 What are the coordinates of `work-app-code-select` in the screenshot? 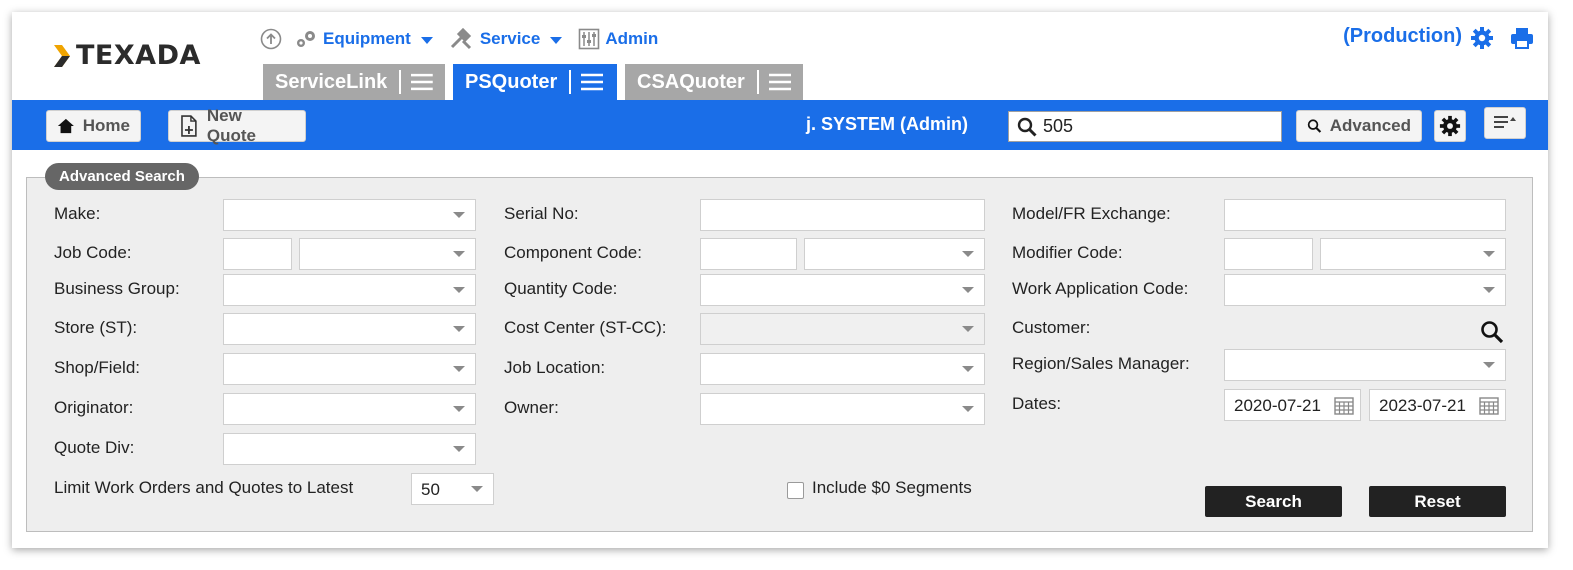 It's located at (1365, 290).